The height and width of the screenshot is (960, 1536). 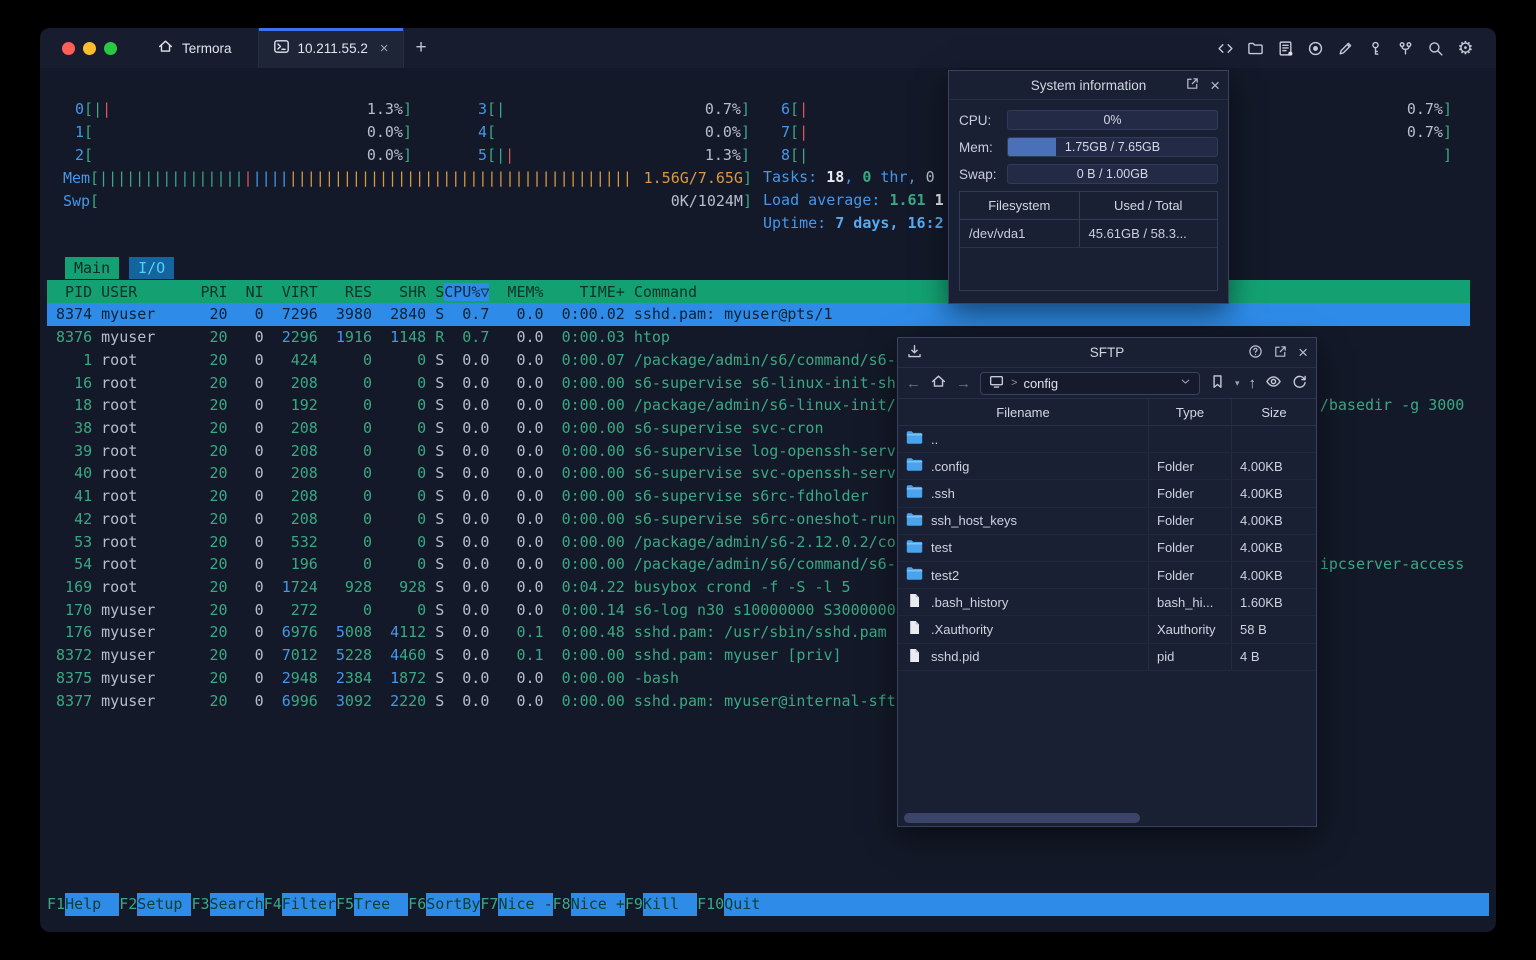 What do you see at coordinates (399, 337) in the screenshot?
I see `cell: 1148` at bounding box center [399, 337].